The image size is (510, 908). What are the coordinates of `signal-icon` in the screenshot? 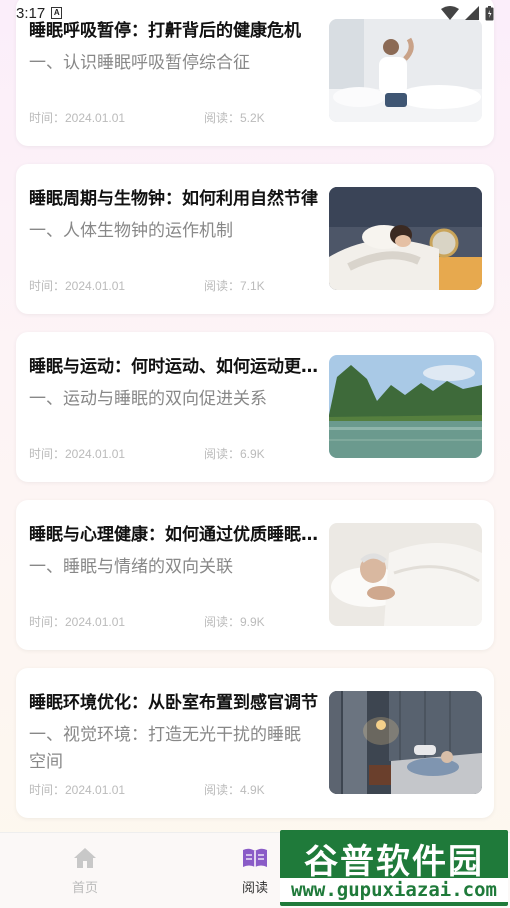 It's located at (472, 13).